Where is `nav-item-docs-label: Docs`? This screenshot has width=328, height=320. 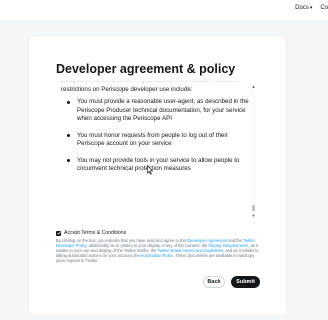
nav-item-docs-label: Docs is located at coordinates (302, 8).